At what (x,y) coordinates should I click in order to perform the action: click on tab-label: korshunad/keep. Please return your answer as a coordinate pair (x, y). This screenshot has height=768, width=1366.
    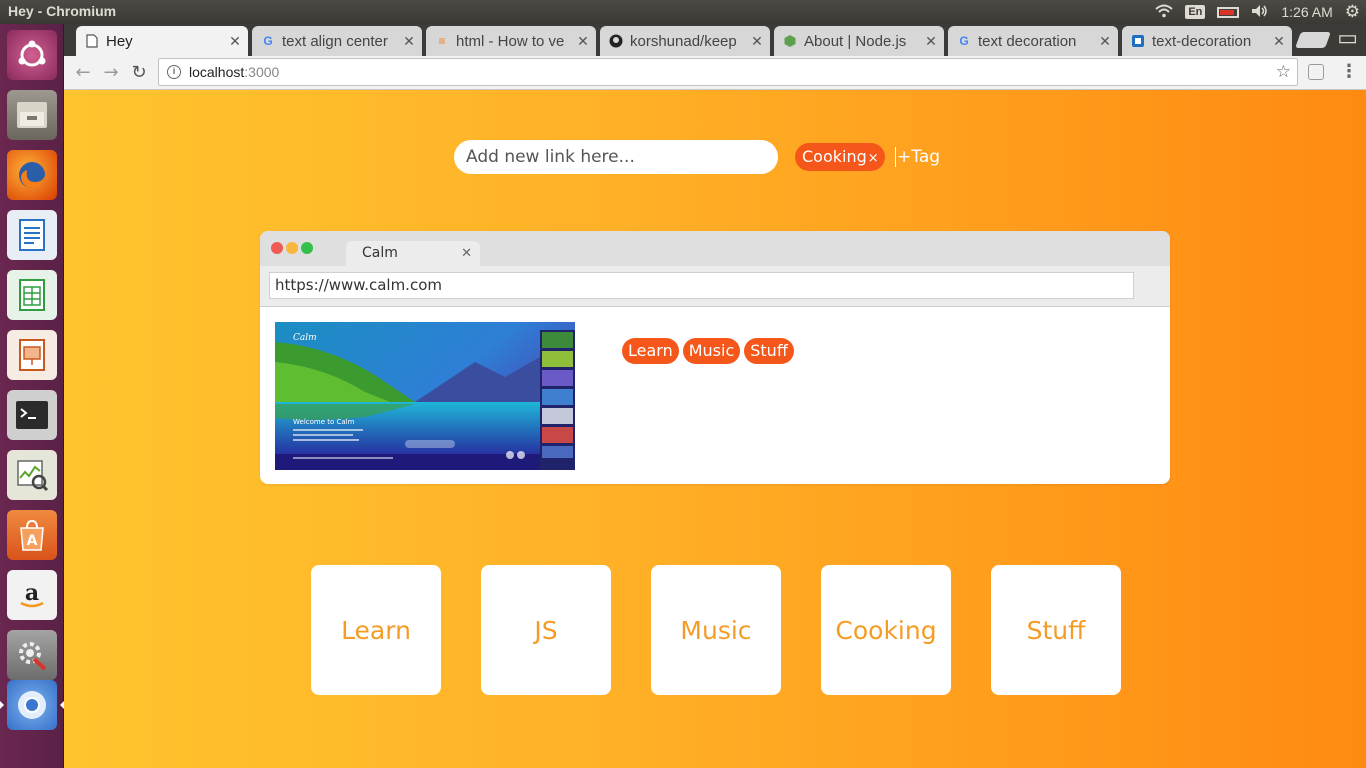
    Looking at the image, I should click on (683, 41).